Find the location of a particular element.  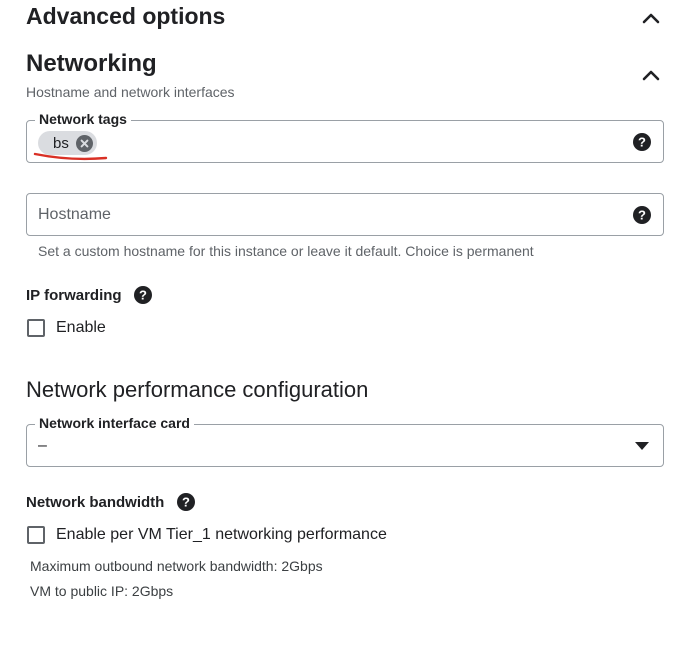

hostname-placeholder: Hostname is located at coordinates (74, 214).